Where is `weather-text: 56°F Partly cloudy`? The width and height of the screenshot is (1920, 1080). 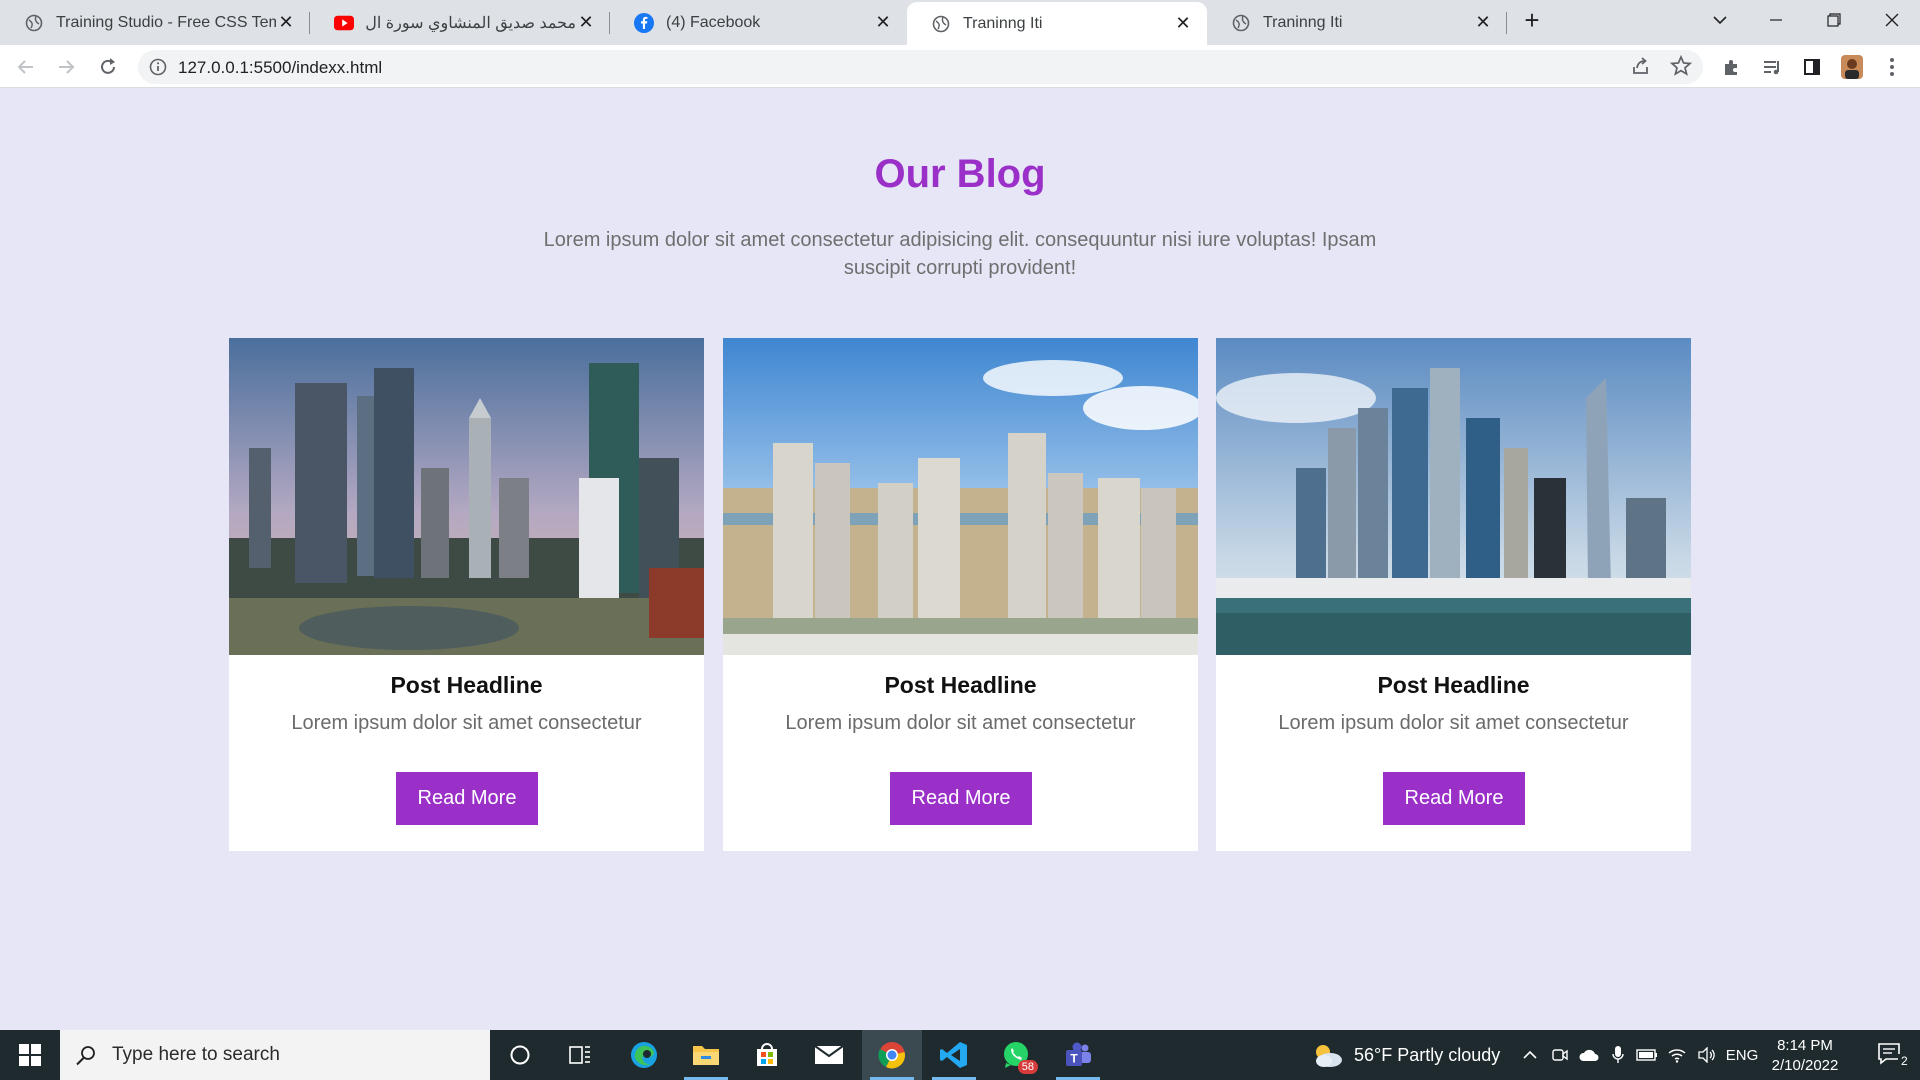 weather-text: 56°F Partly cloudy is located at coordinates (1427, 1054).